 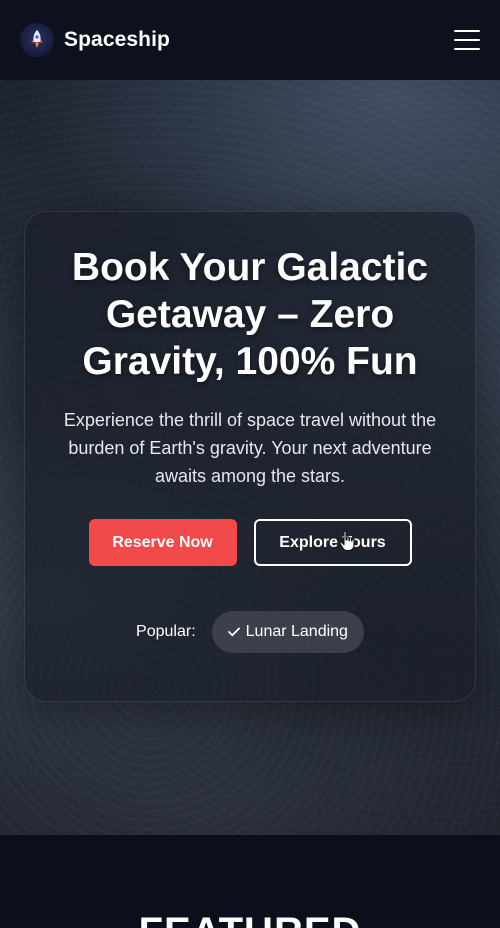 What do you see at coordinates (166, 631) in the screenshot?
I see `popular-label: Popular:` at bounding box center [166, 631].